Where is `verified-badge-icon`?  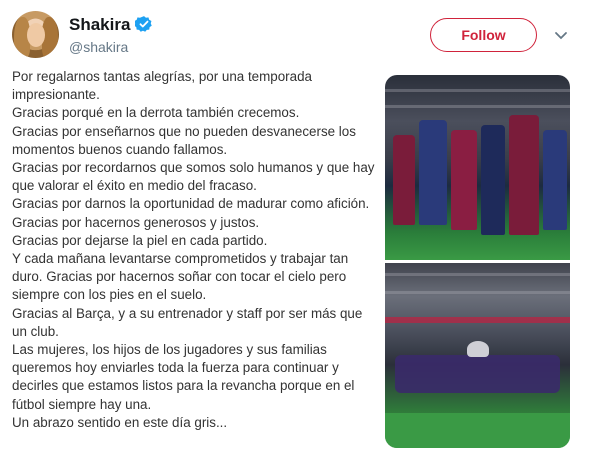 verified-badge-icon is located at coordinates (143, 24).